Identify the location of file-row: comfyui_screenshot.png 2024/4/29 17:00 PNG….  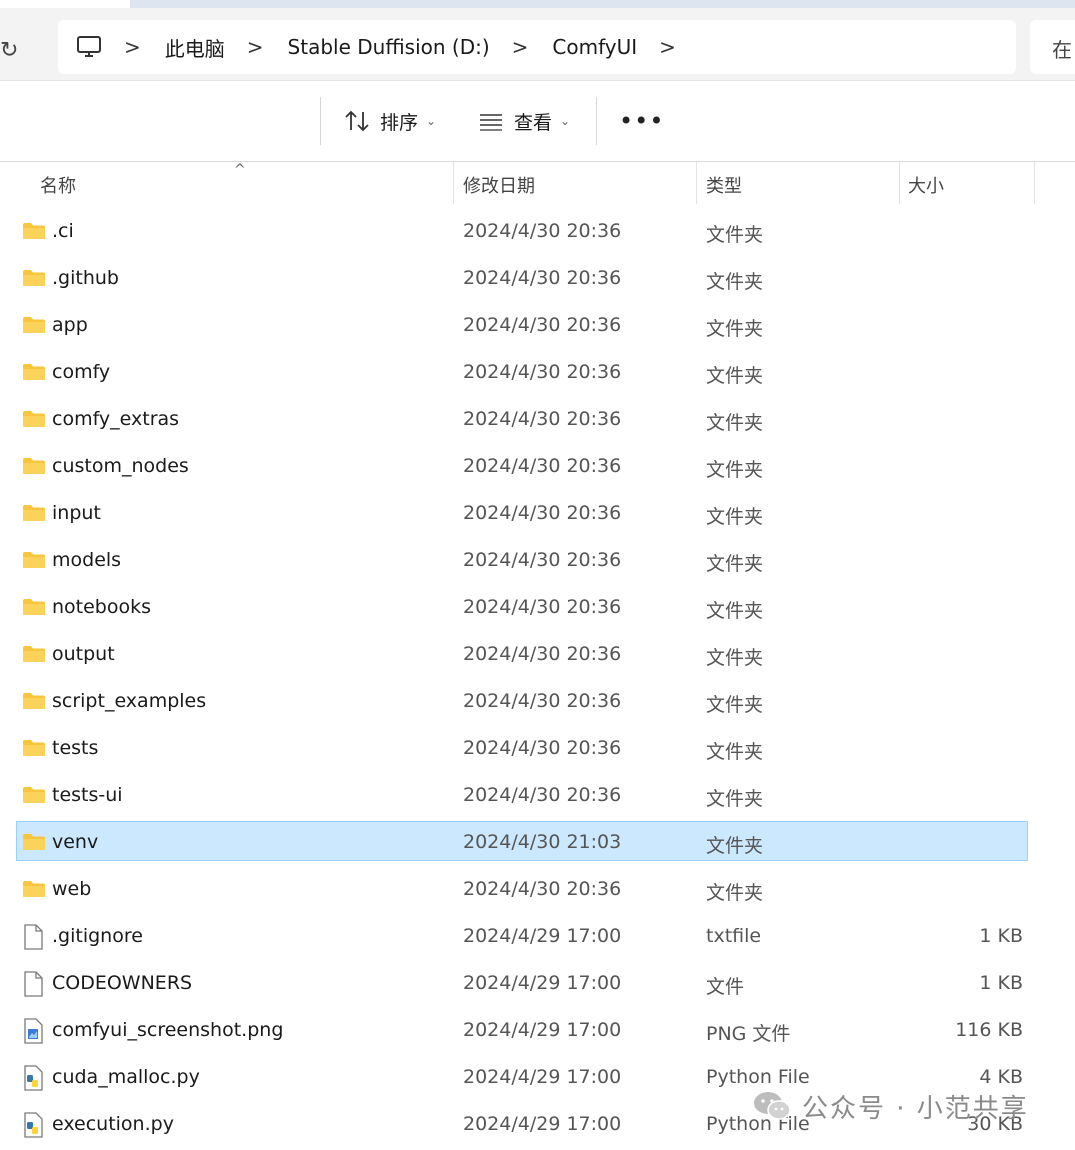
(537, 1032).